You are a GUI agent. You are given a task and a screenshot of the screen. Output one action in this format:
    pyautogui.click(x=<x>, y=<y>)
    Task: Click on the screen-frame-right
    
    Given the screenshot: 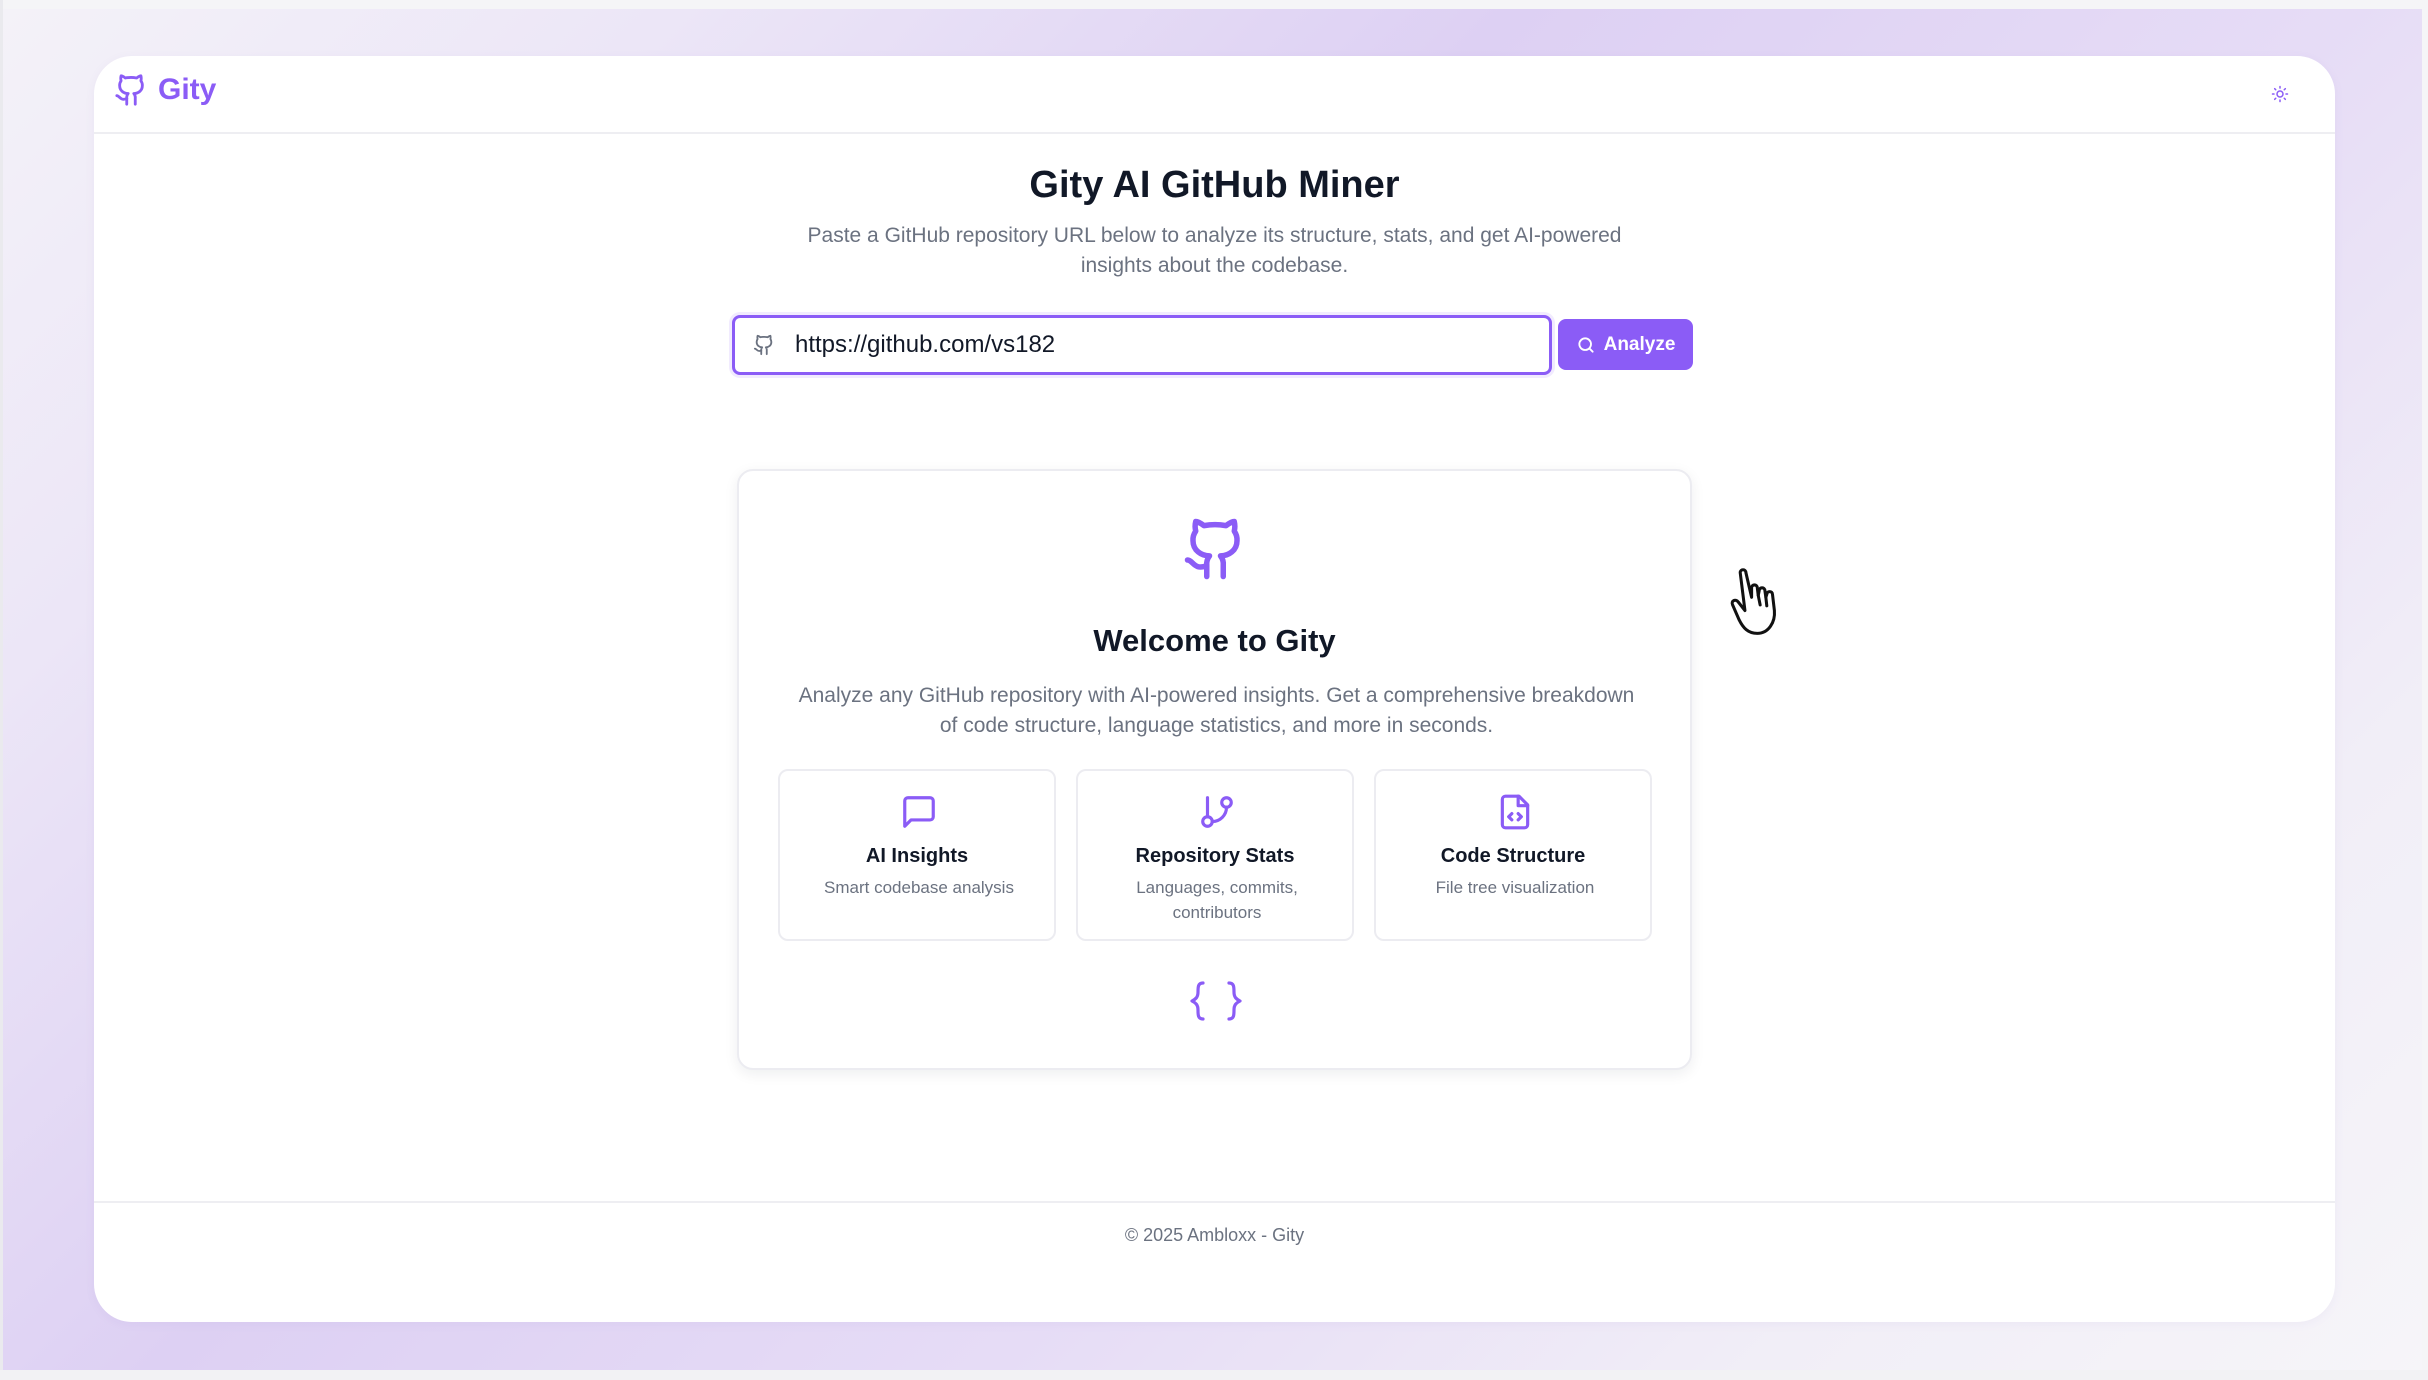 What is the action you would take?
    pyautogui.click(x=2425, y=690)
    